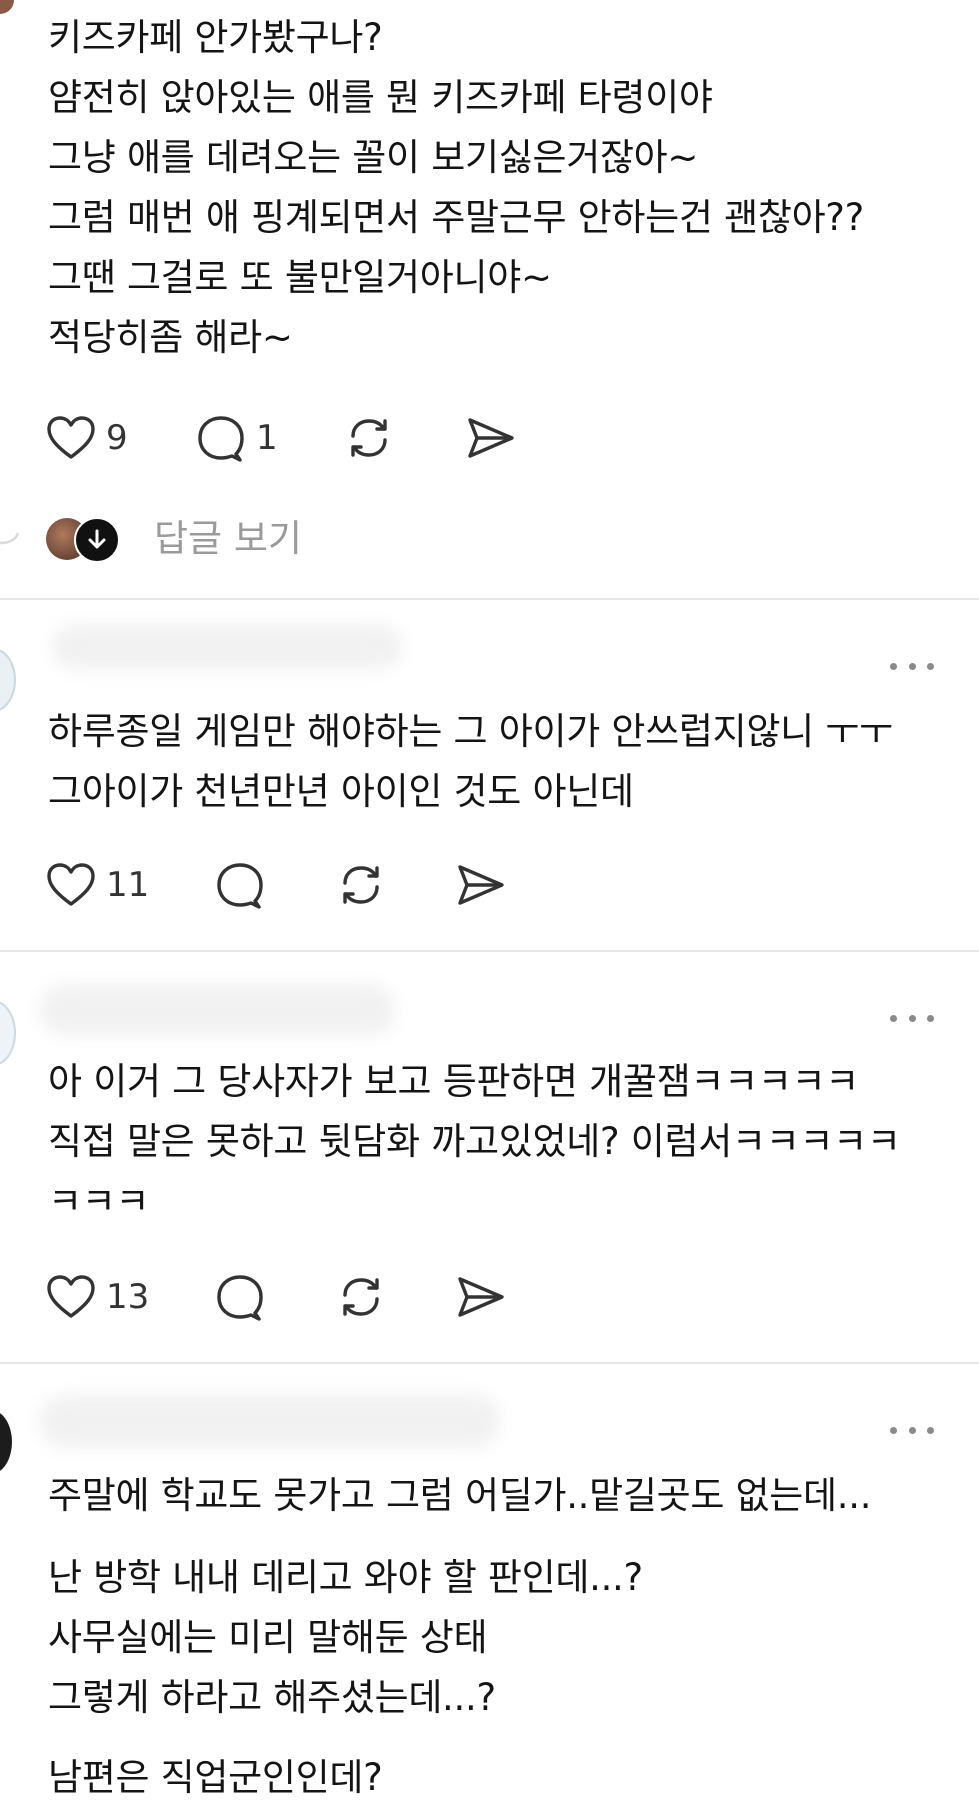  Describe the element at coordinates (228, 539) in the screenshot. I see `view-replies-link: 답글 보기` at that location.